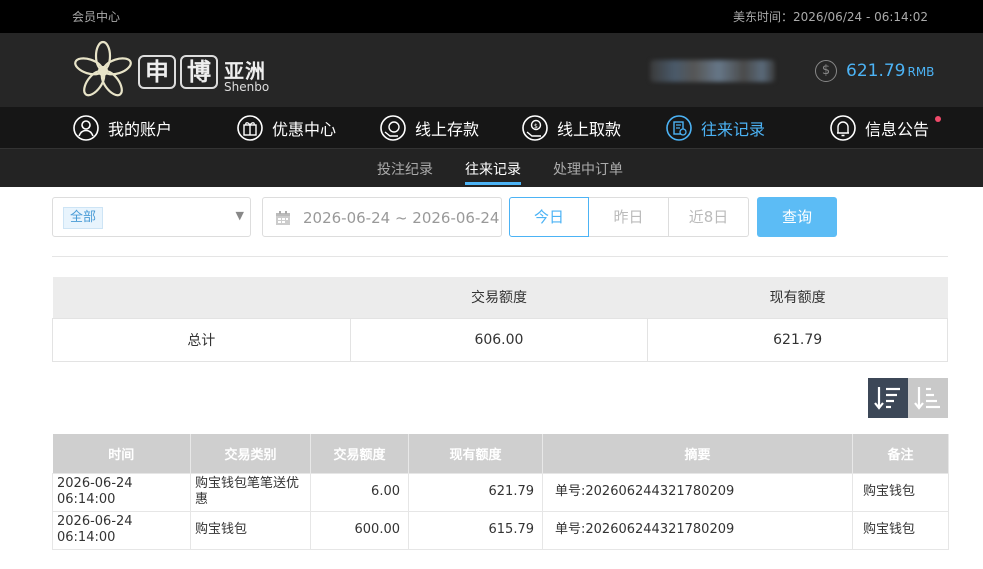 Image resolution: width=983 pixels, height=569 pixels. I want to click on nav-transaction-records: 往来记录, so click(715, 128).